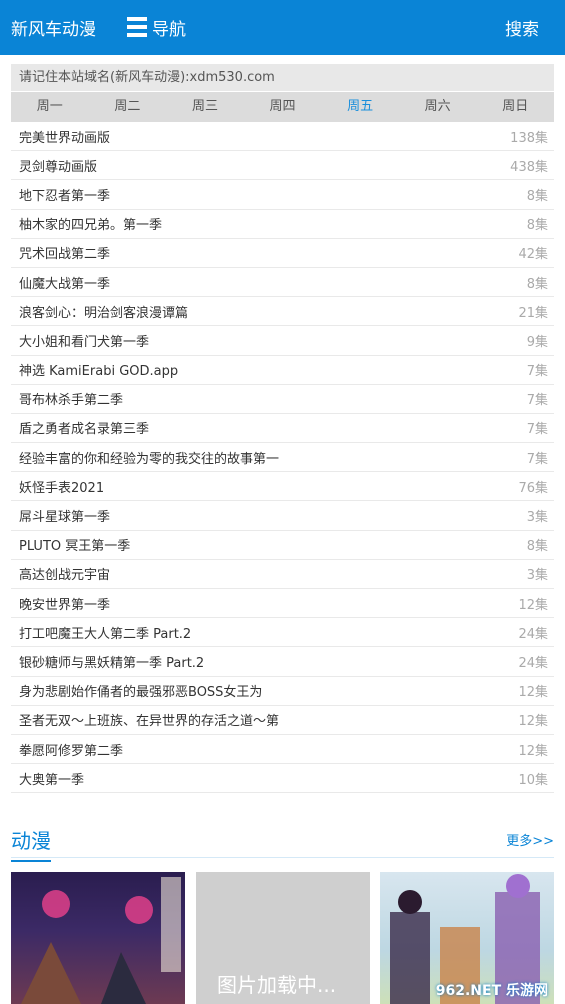 The width and height of the screenshot is (565, 1004). Describe the element at coordinates (62, 488) in the screenshot. I see `item-title: 妖怪手表2021` at that location.